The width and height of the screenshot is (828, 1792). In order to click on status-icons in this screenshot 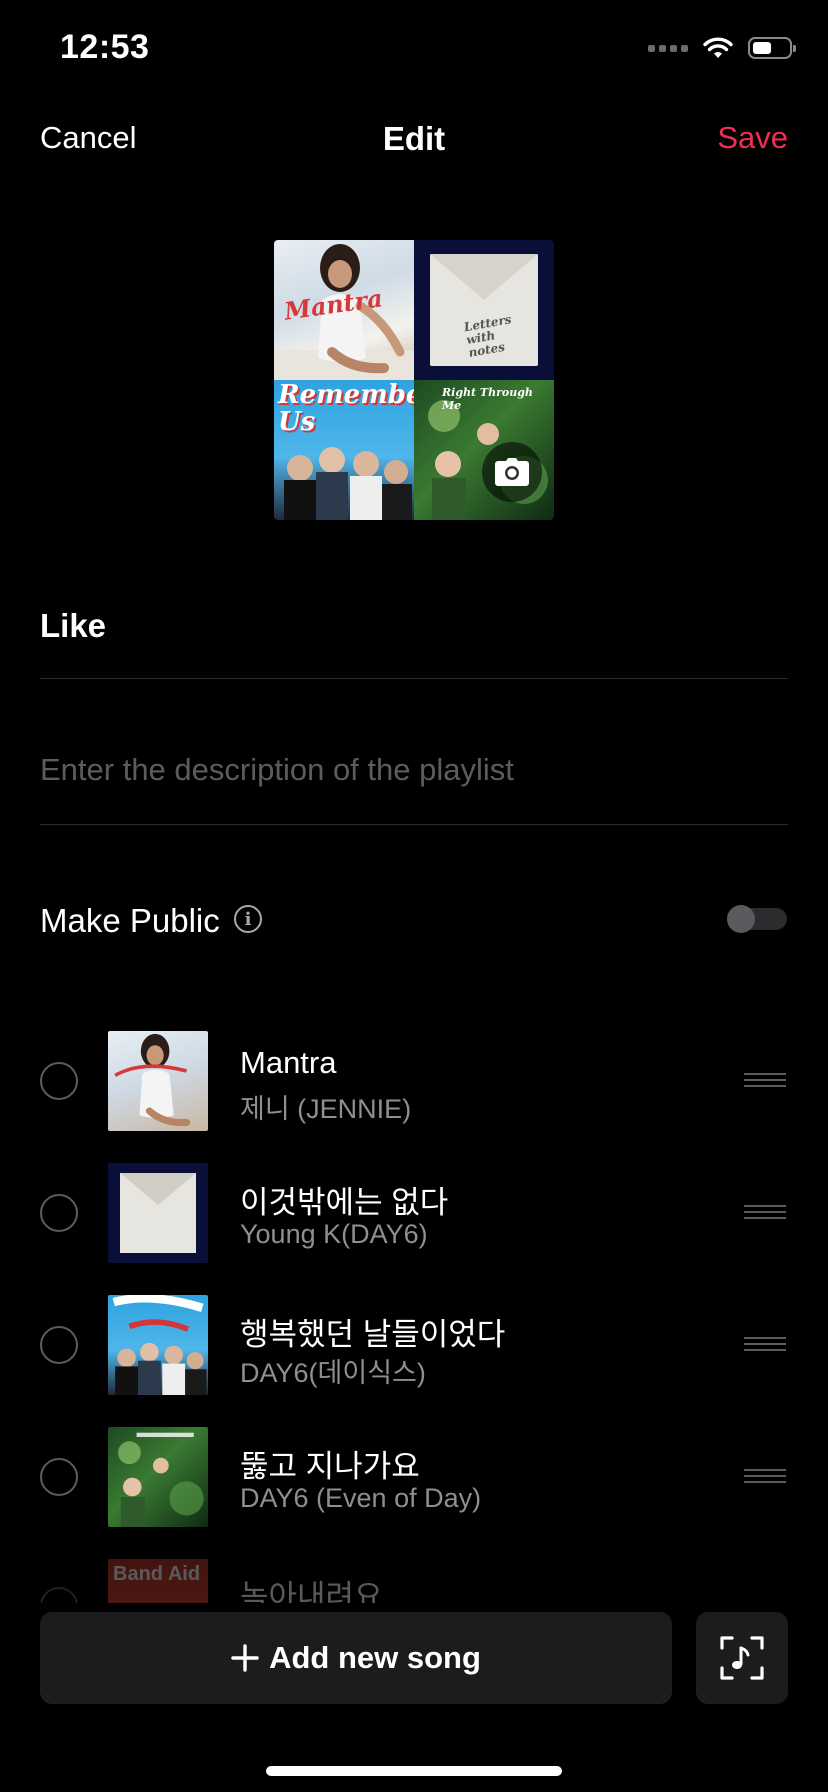, I will do `click(722, 48)`.